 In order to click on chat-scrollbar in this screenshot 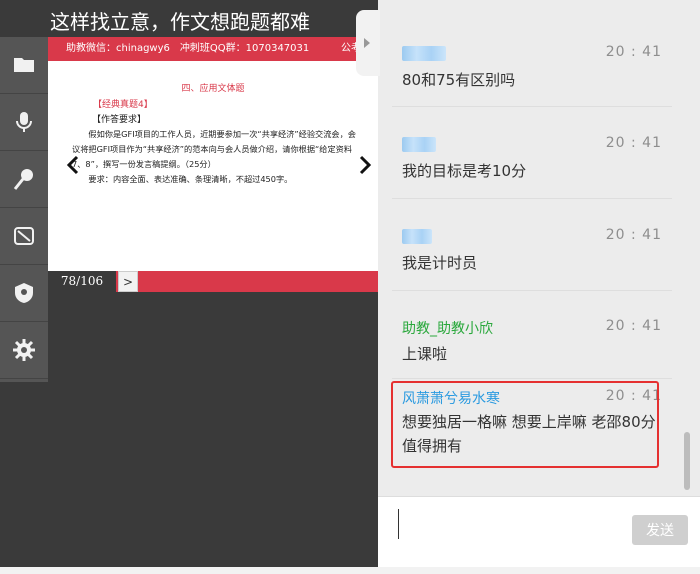, I will do `click(687, 461)`.